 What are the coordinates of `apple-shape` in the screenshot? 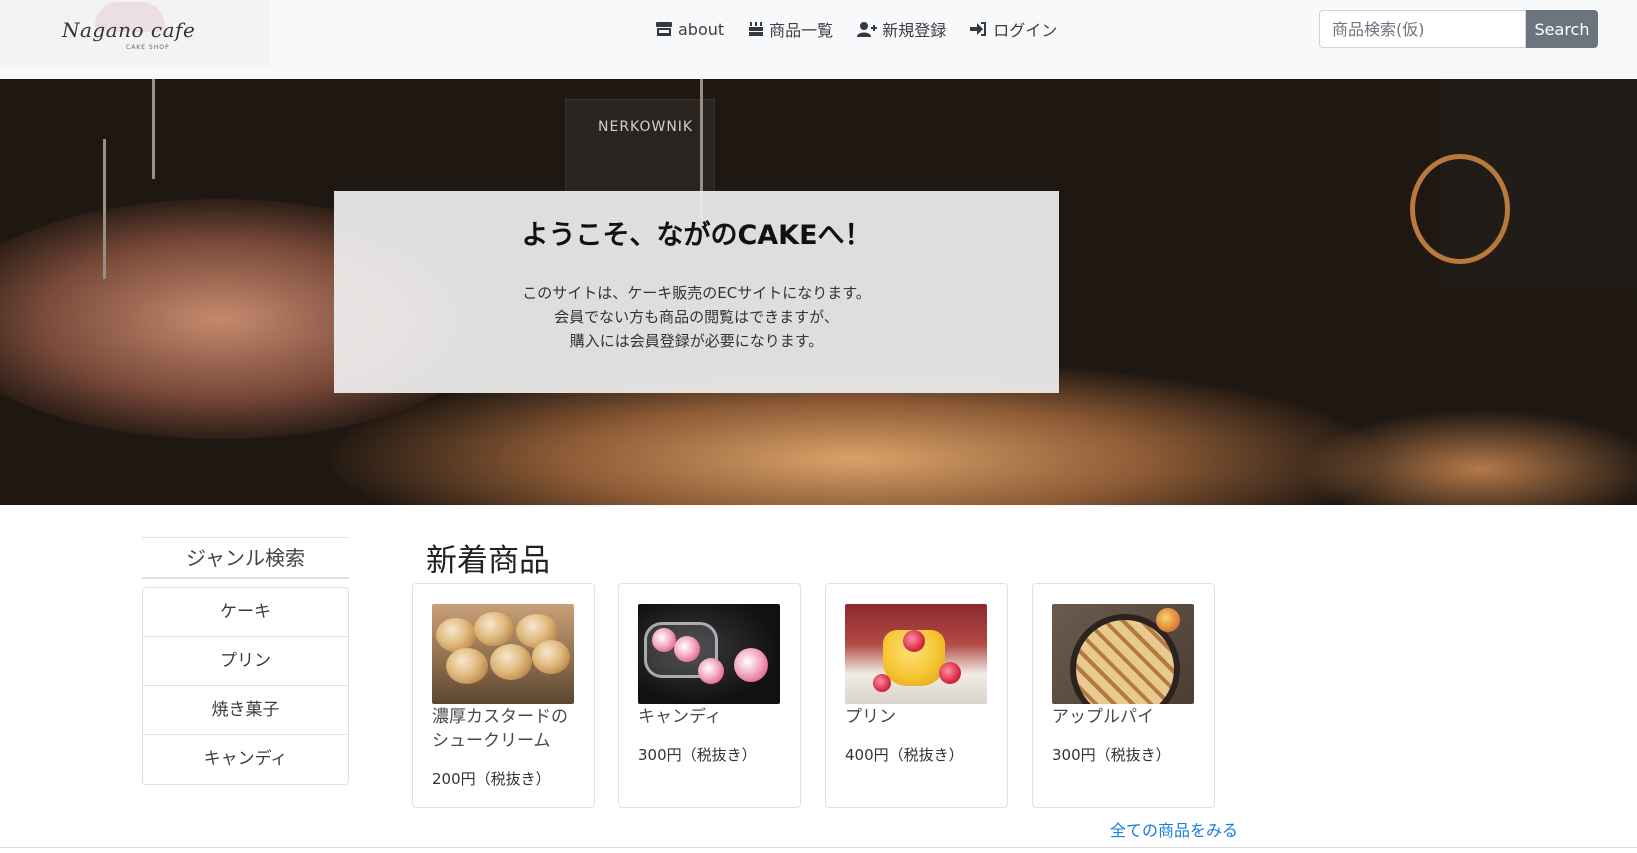 It's located at (1168, 620).